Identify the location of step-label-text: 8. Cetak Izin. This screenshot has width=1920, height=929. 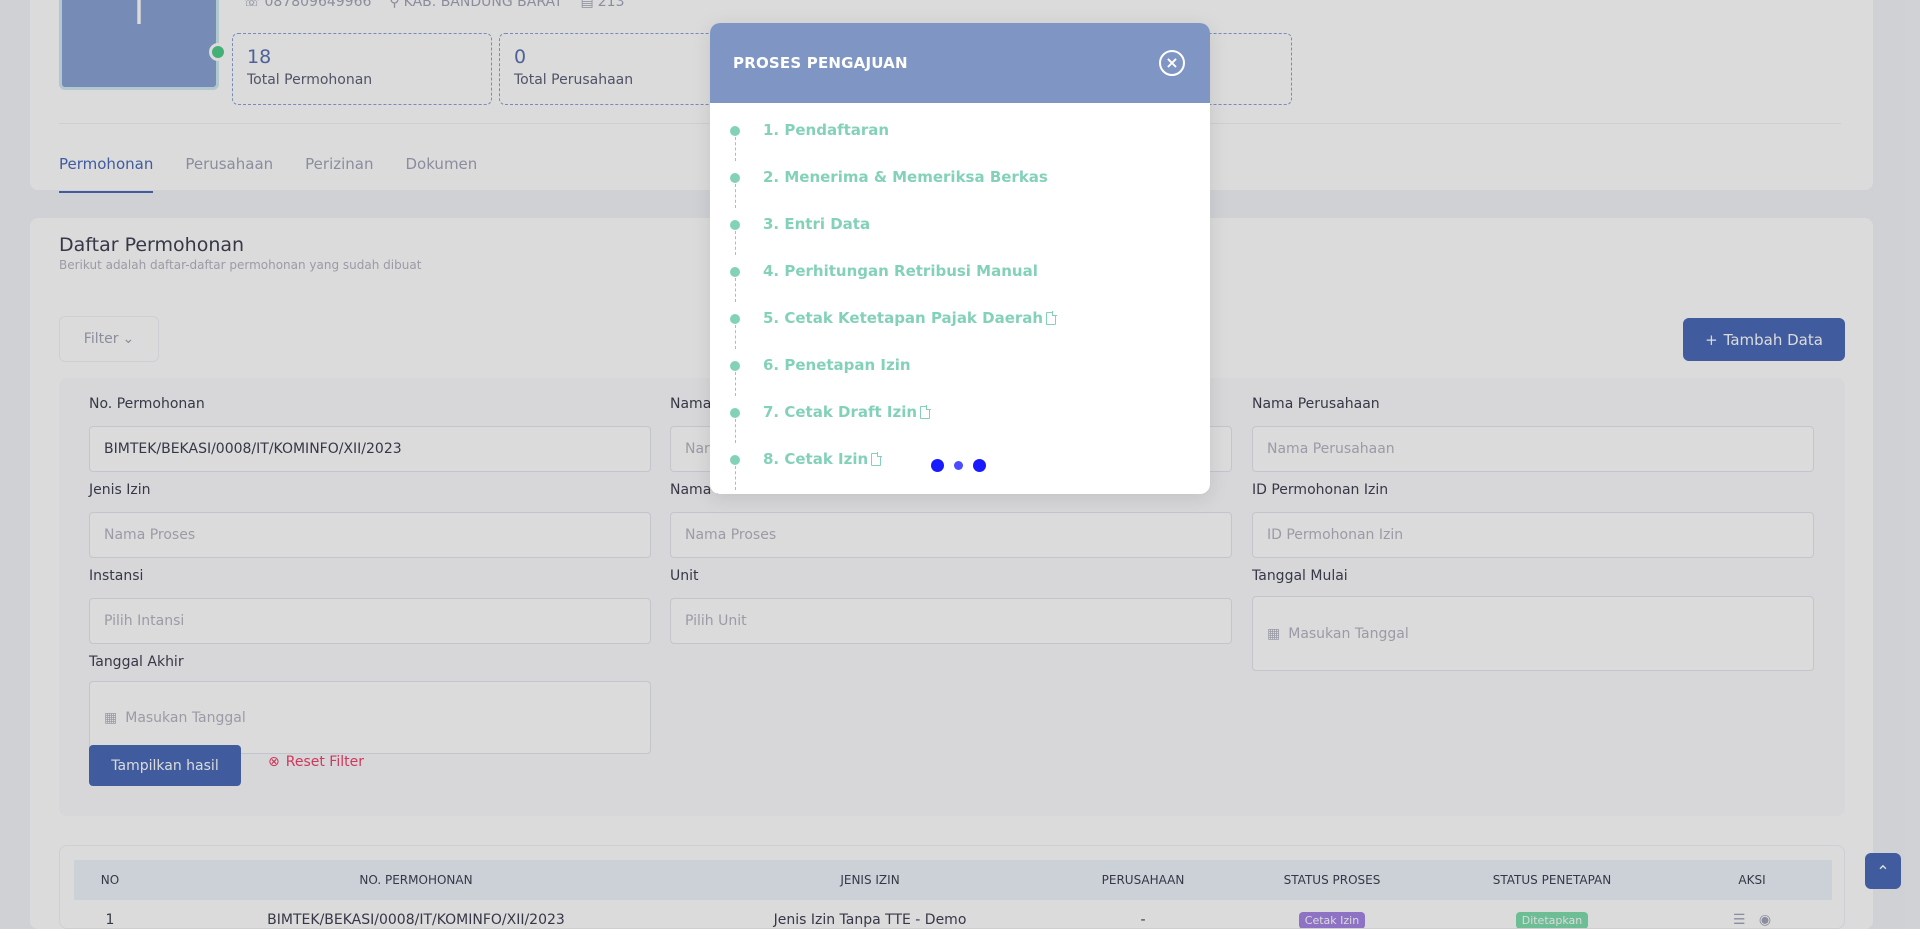
(816, 459).